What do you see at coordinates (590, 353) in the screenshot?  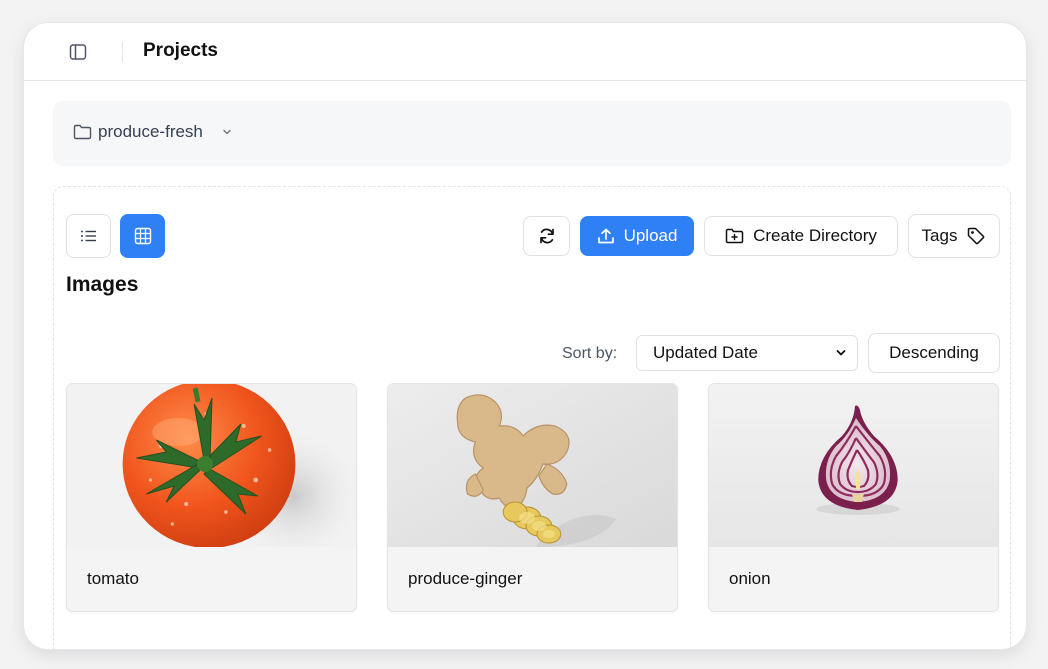 I see `sort-label: Sort by:` at bounding box center [590, 353].